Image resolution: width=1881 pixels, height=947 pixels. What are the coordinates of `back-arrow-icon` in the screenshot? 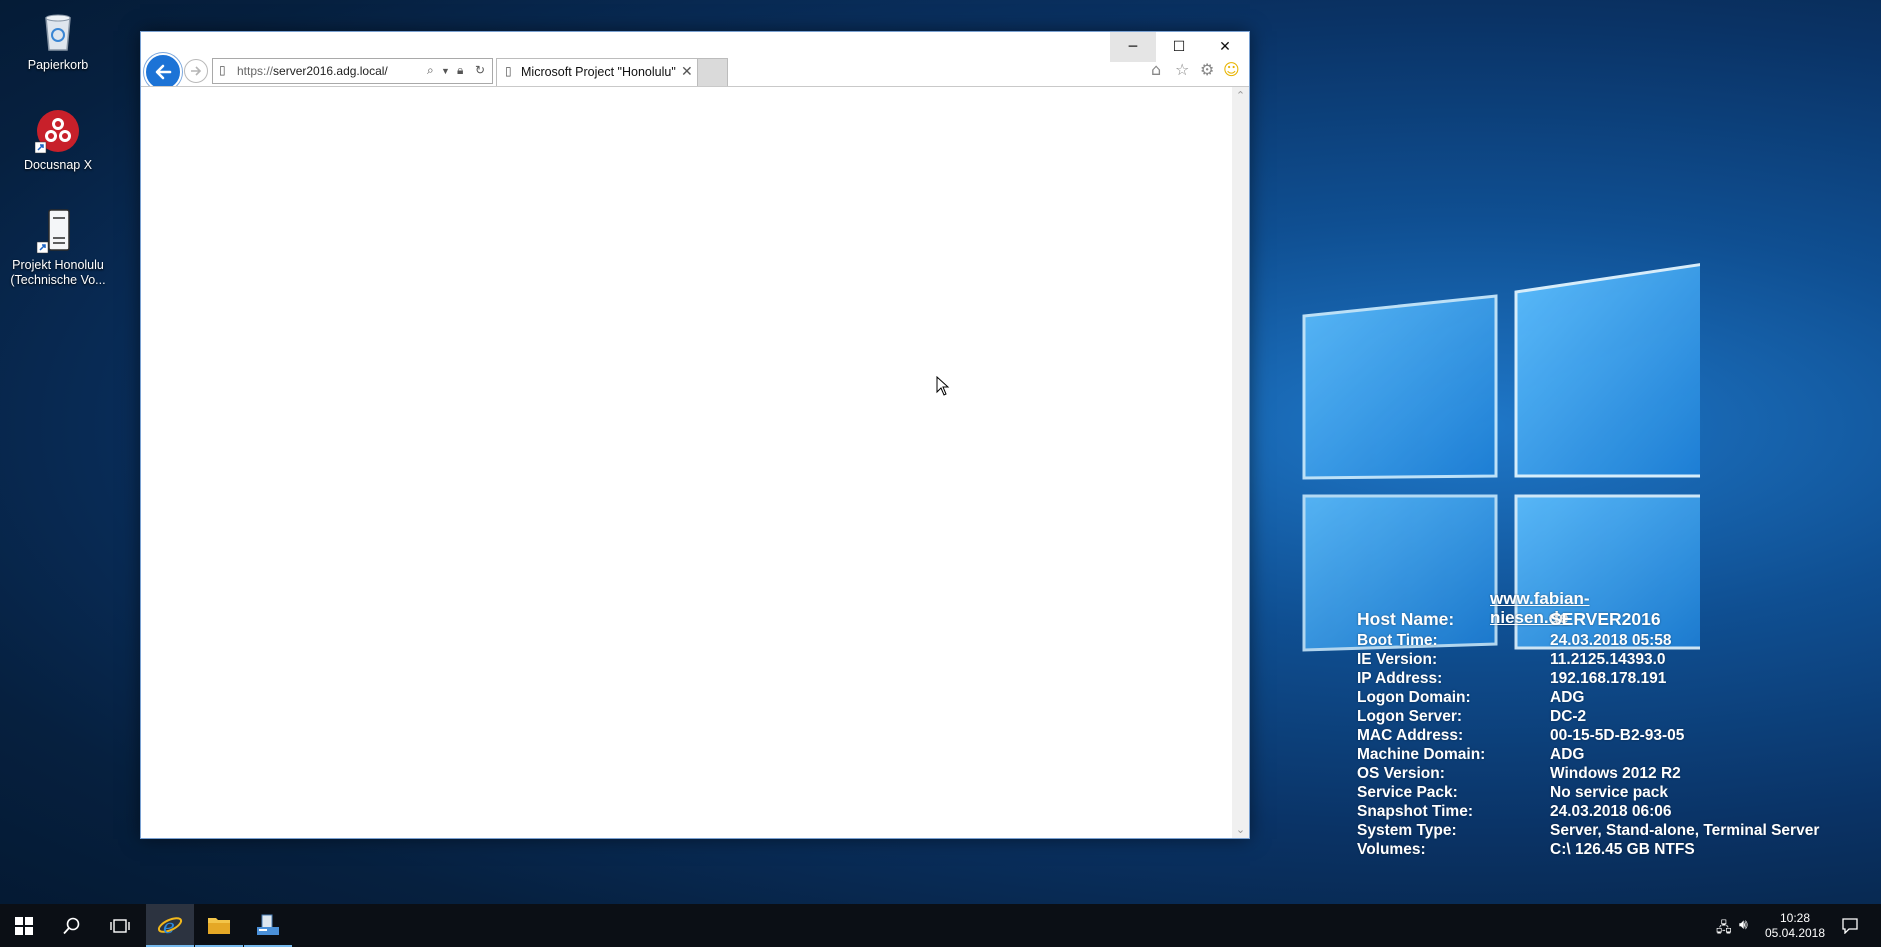 It's located at (163, 72).